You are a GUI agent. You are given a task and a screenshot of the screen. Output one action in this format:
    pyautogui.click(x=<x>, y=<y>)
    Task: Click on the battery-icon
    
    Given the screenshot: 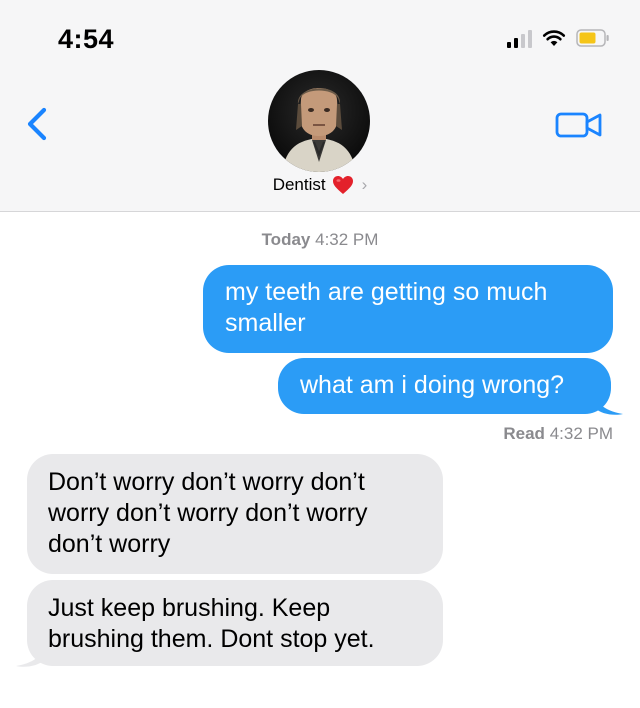 What is the action you would take?
    pyautogui.click(x=592, y=38)
    